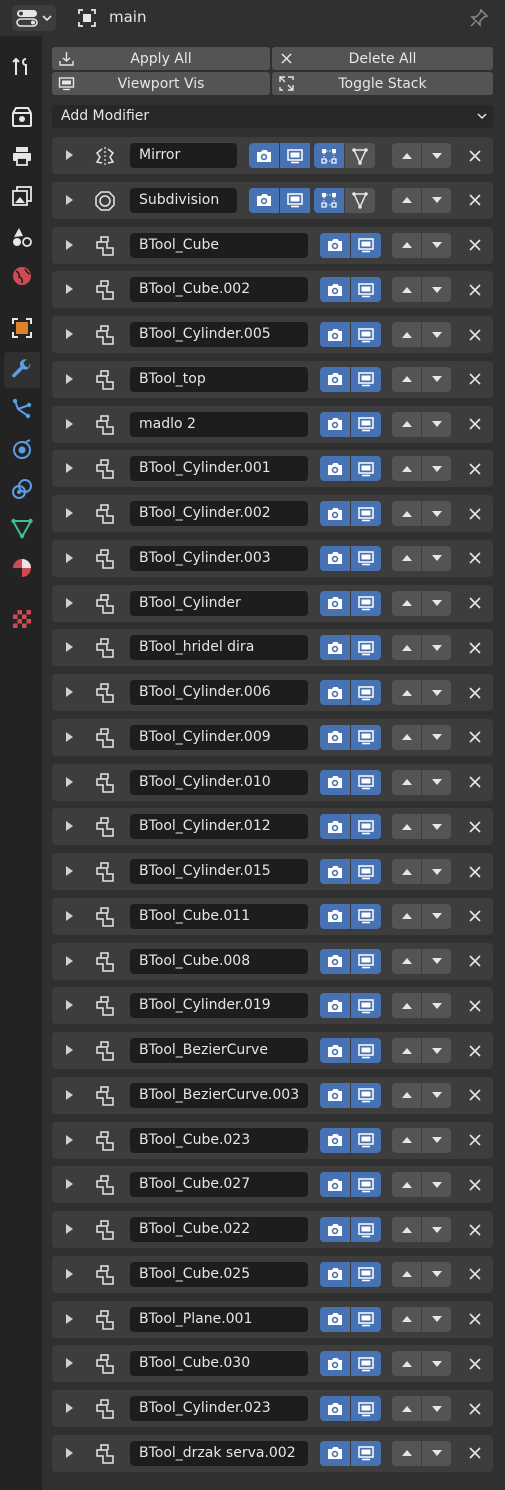 Image resolution: width=505 pixels, height=1490 pixels. I want to click on modifier-name-field: BTool_hridel dira, so click(219, 648).